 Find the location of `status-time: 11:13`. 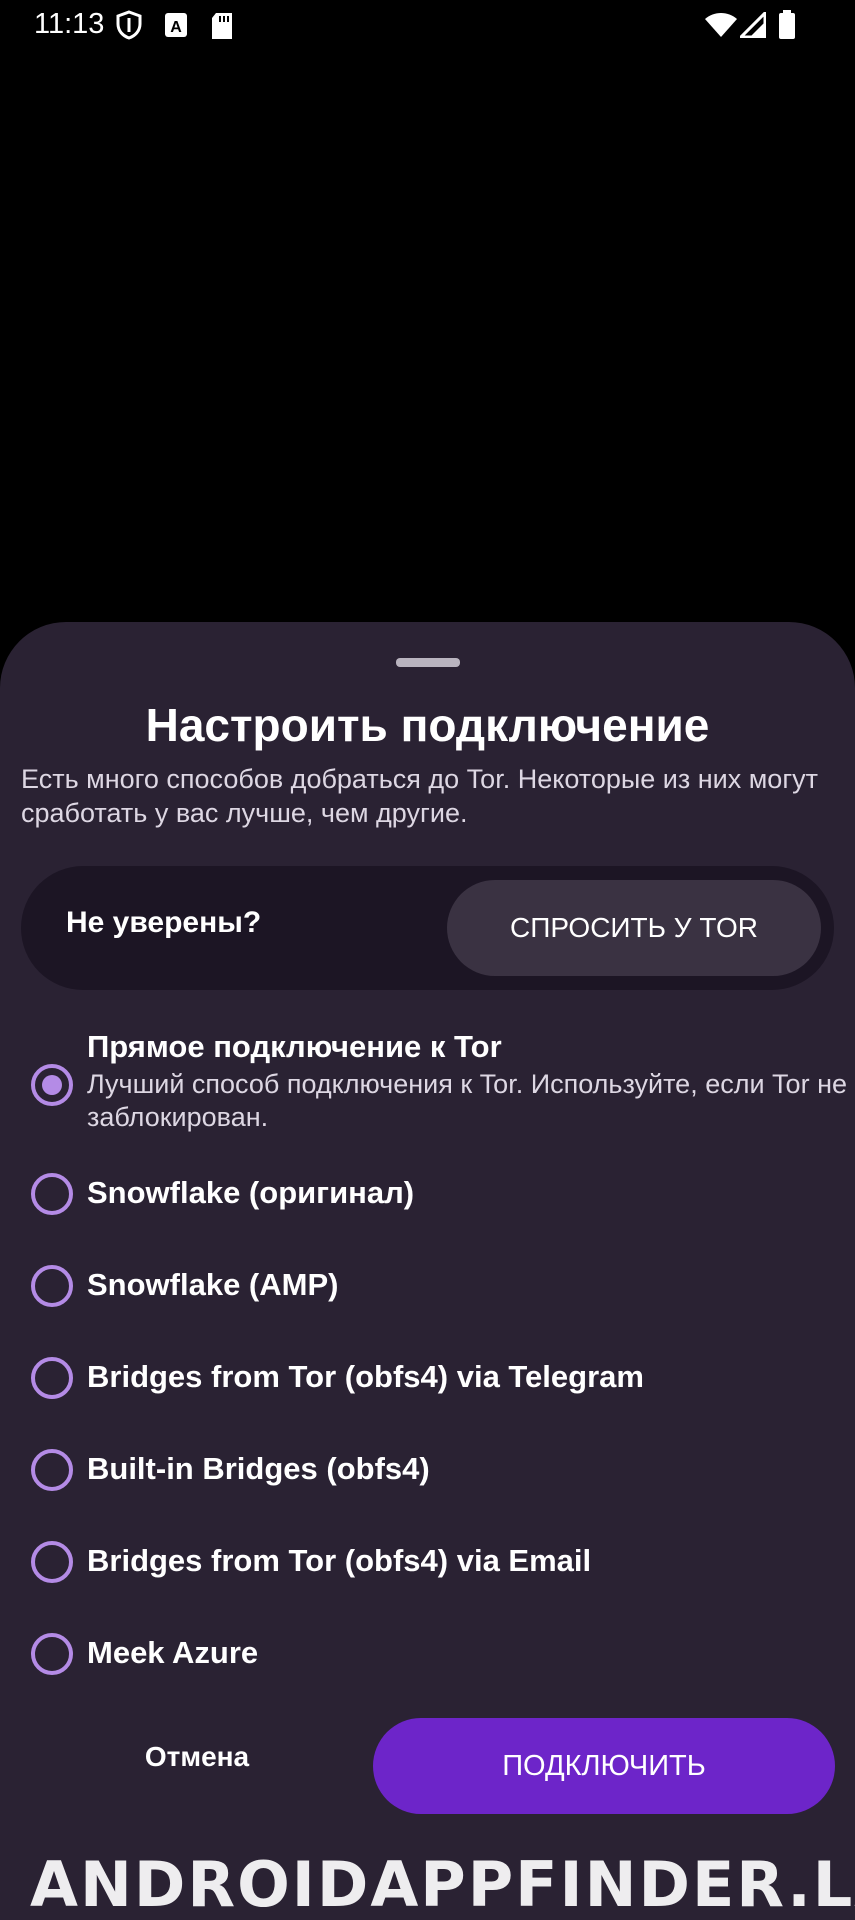

status-time: 11:13 is located at coordinates (69, 24).